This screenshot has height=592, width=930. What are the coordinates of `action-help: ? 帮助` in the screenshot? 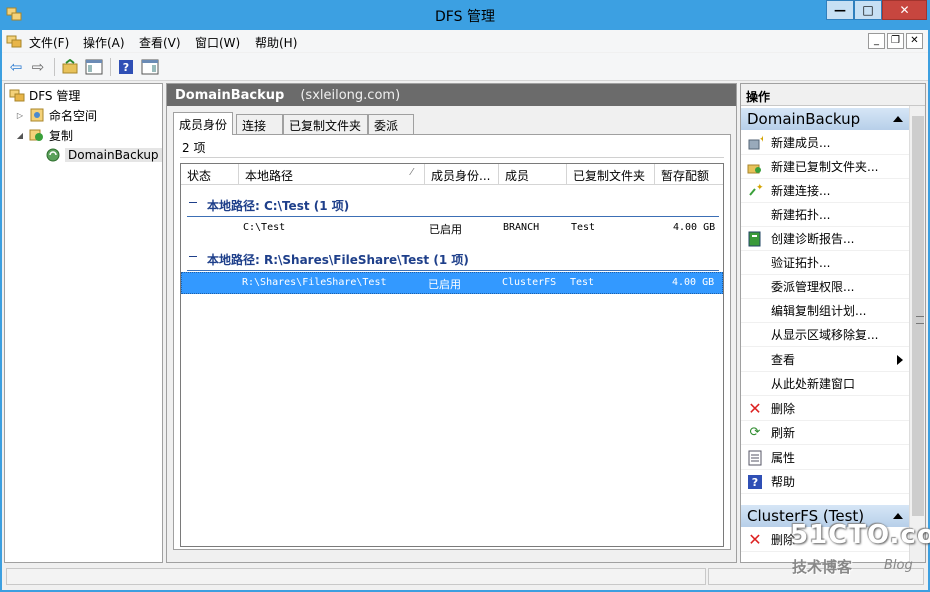 It's located at (825, 482).